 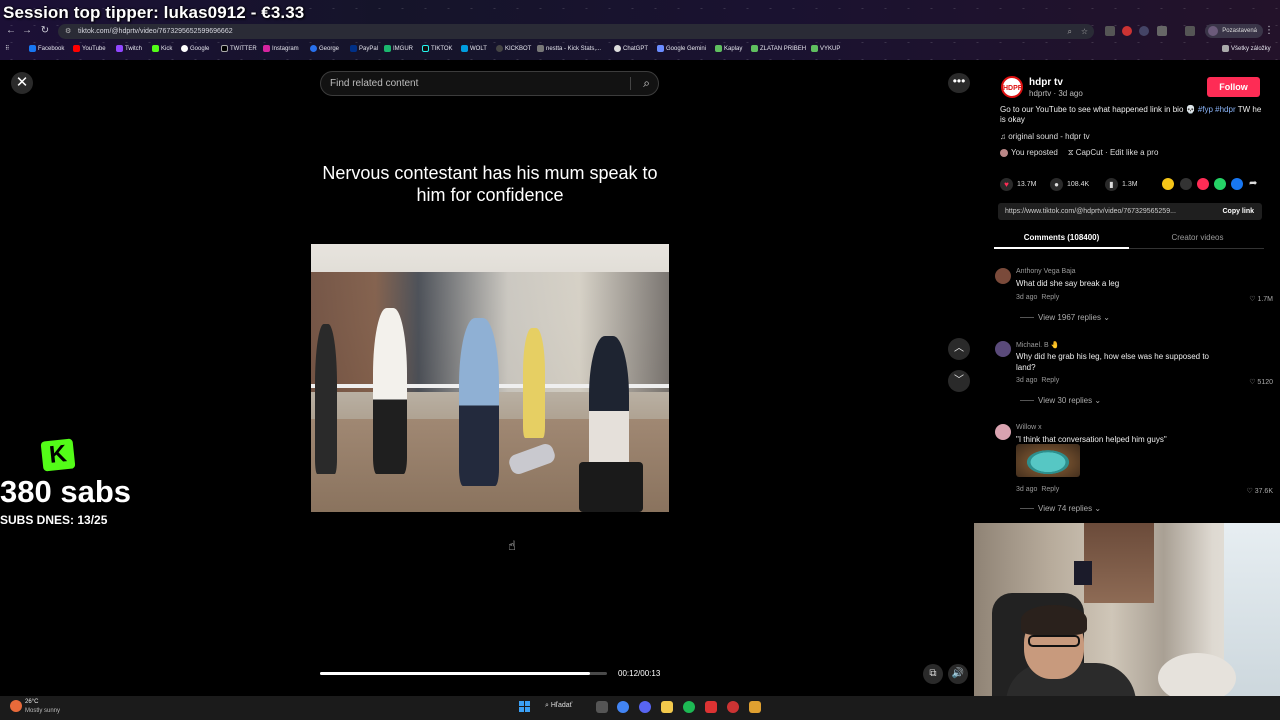 What do you see at coordinates (31, 702) in the screenshot?
I see `weather-temperature: 26°C` at bounding box center [31, 702].